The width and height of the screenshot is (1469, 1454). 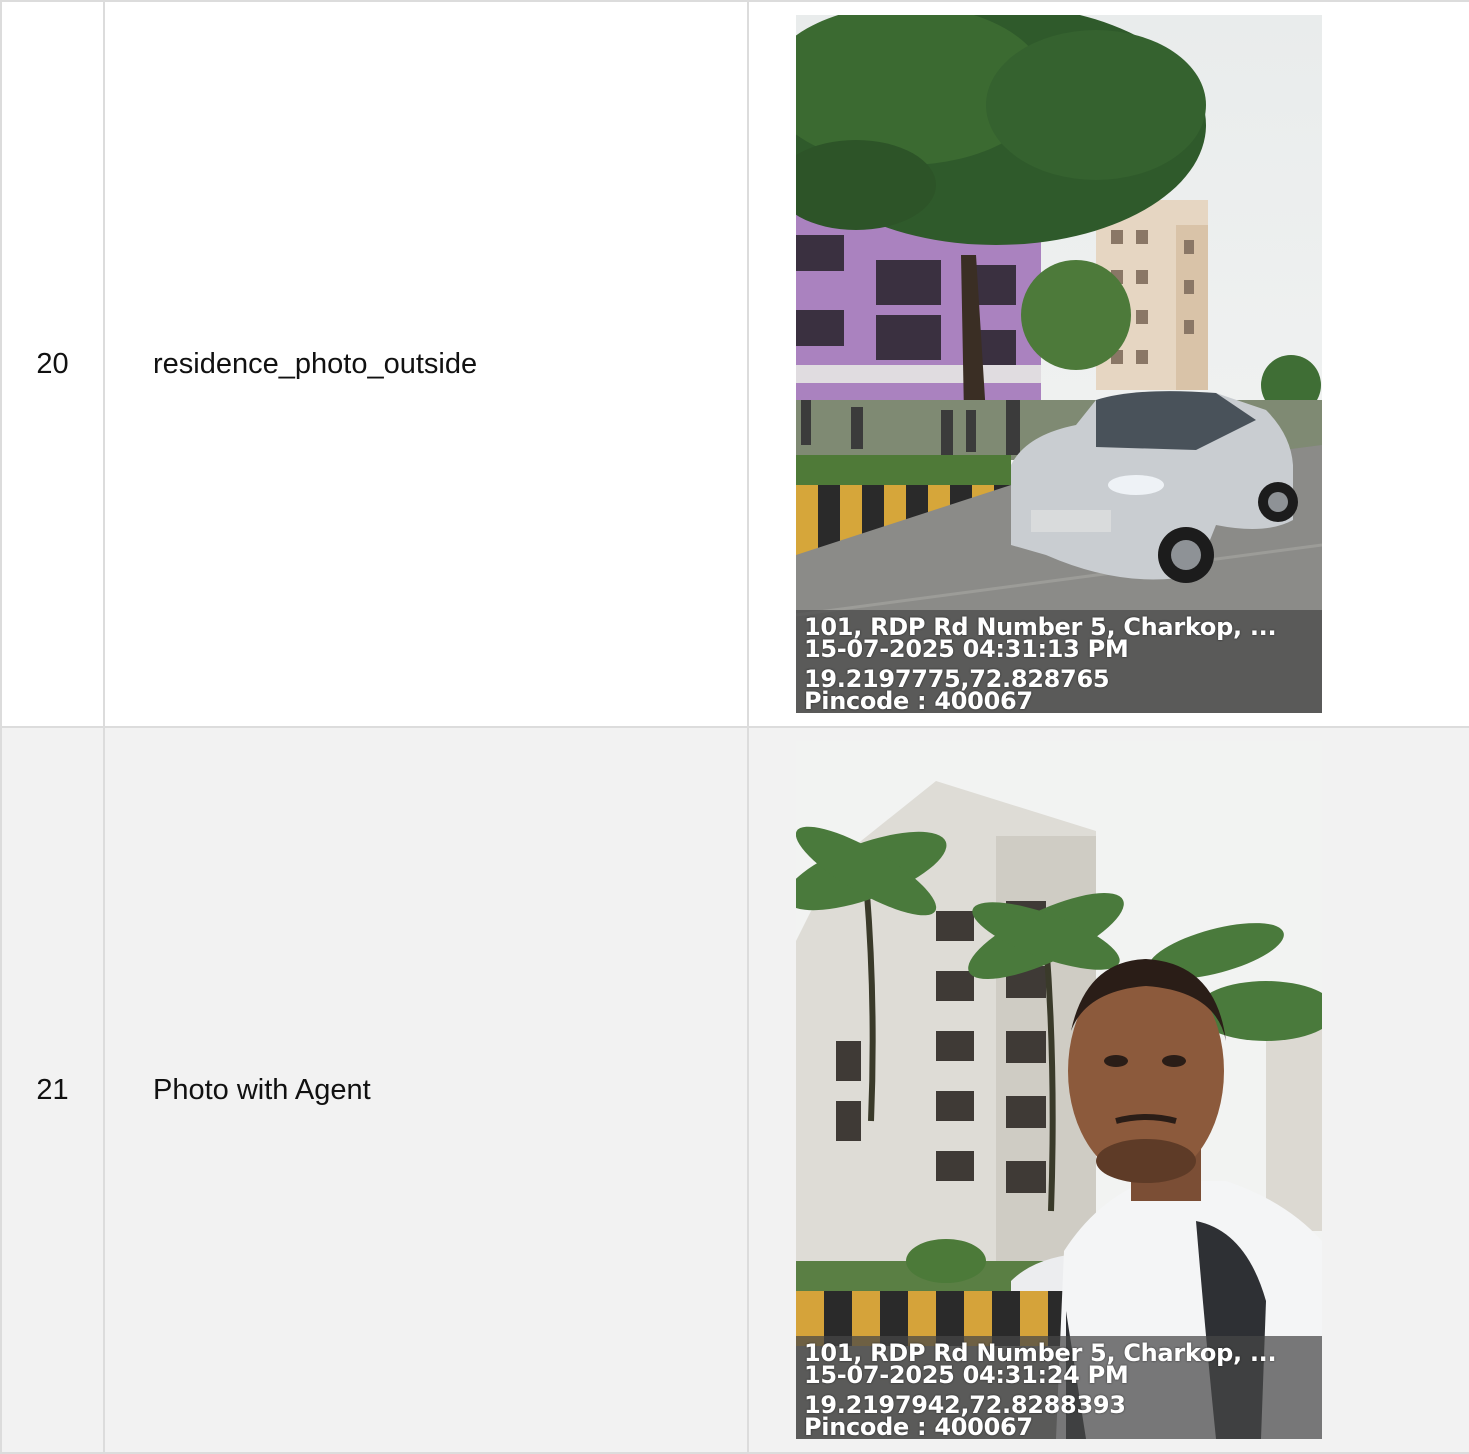 What do you see at coordinates (52, 364) in the screenshot?
I see `row-number: 20` at bounding box center [52, 364].